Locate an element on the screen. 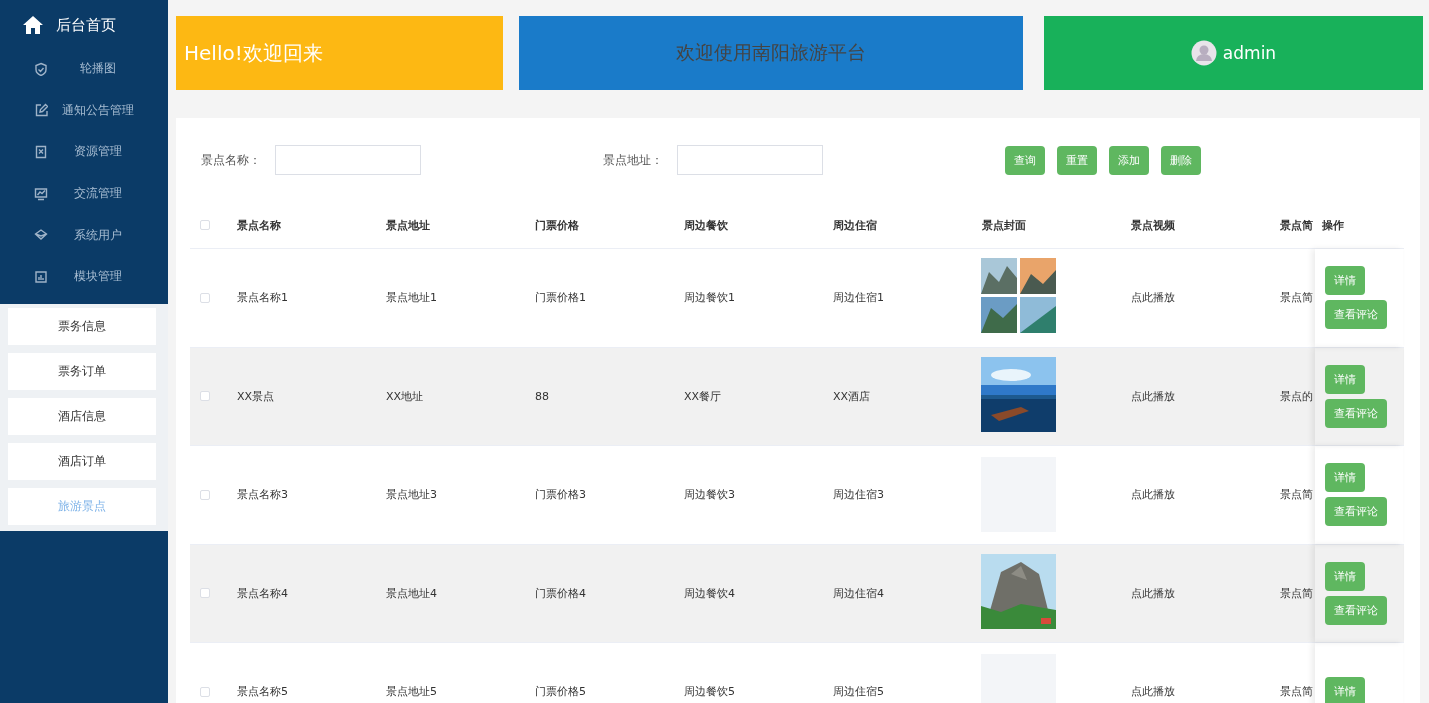 The image size is (1429, 703). table-cell-text: 景点名称5 is located at coordinates (262, 692).